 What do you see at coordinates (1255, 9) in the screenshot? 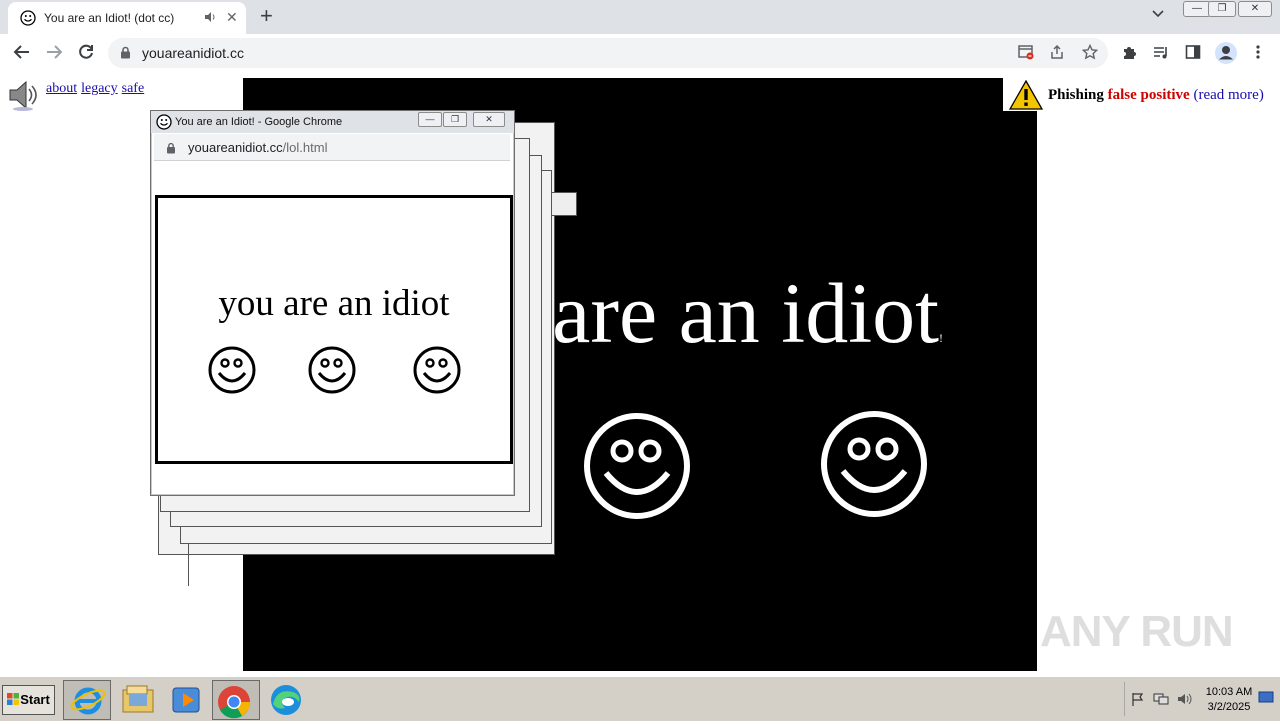
I see `close-window-button: ✕` at bounding box center [1255, 9].